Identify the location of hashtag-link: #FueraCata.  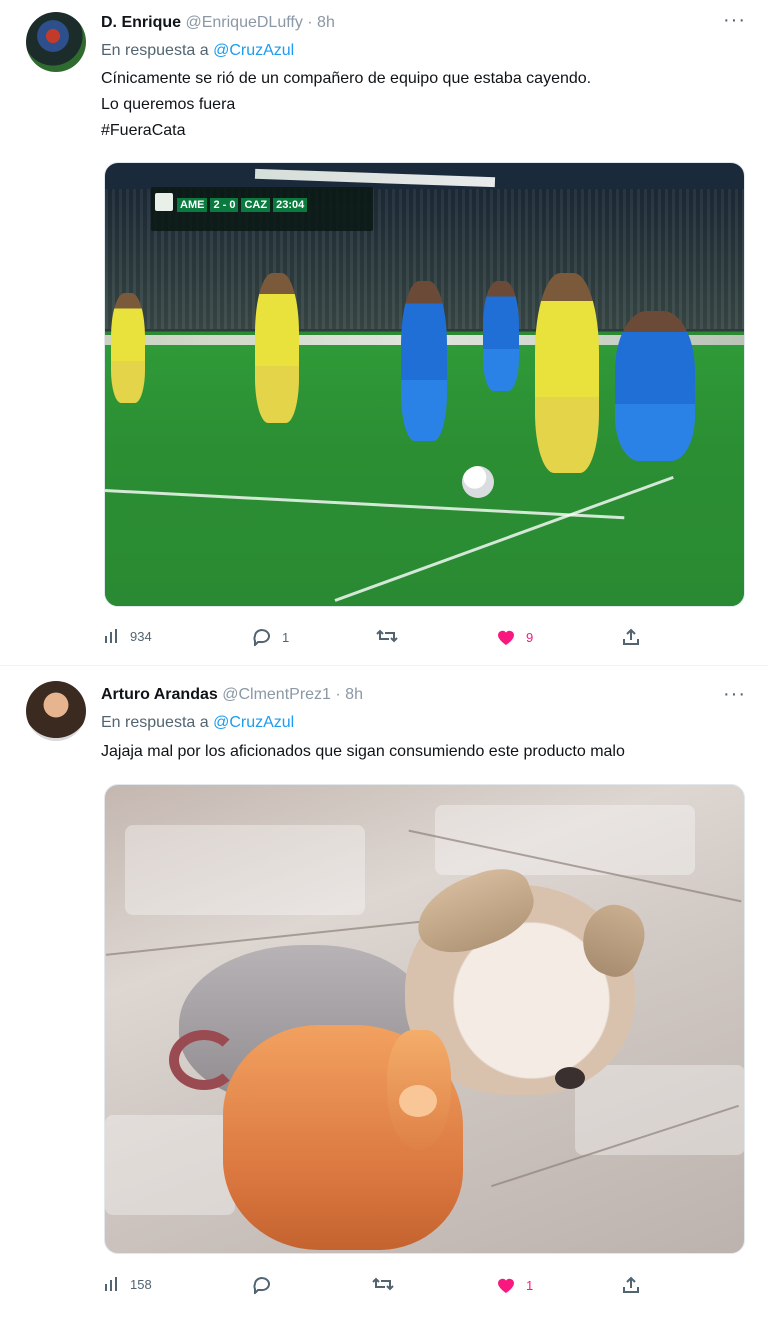
(143, 130).